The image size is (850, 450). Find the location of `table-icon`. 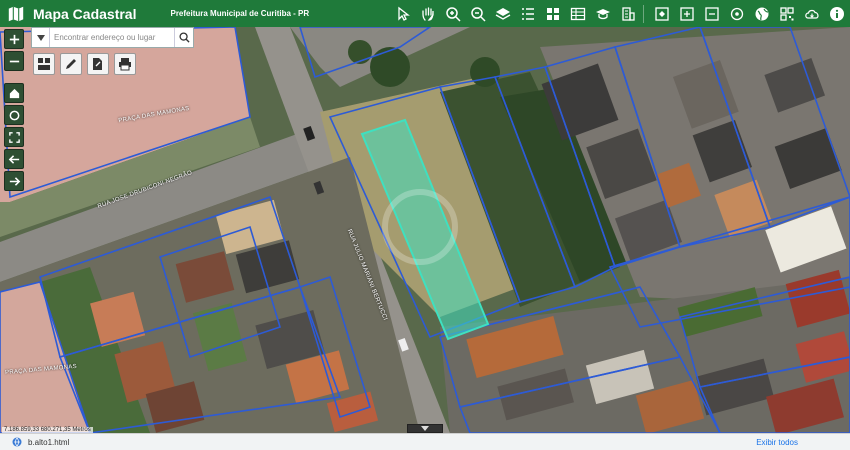

table-icon is located at coordinates (578, 14).